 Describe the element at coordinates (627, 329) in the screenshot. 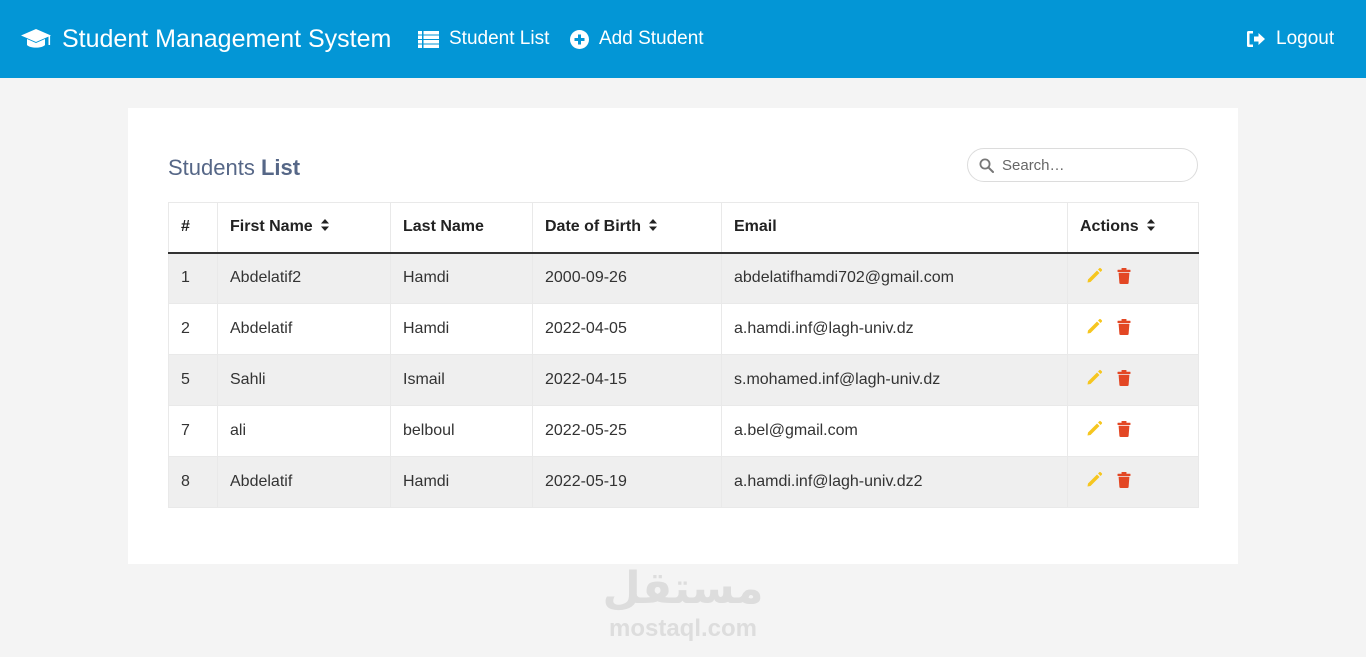

I see `cell-date-of-birth: 2022-04-05` at that location.